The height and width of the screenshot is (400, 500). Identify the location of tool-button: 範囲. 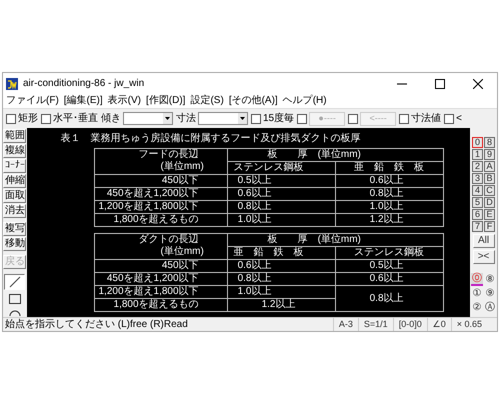
(14, 136).